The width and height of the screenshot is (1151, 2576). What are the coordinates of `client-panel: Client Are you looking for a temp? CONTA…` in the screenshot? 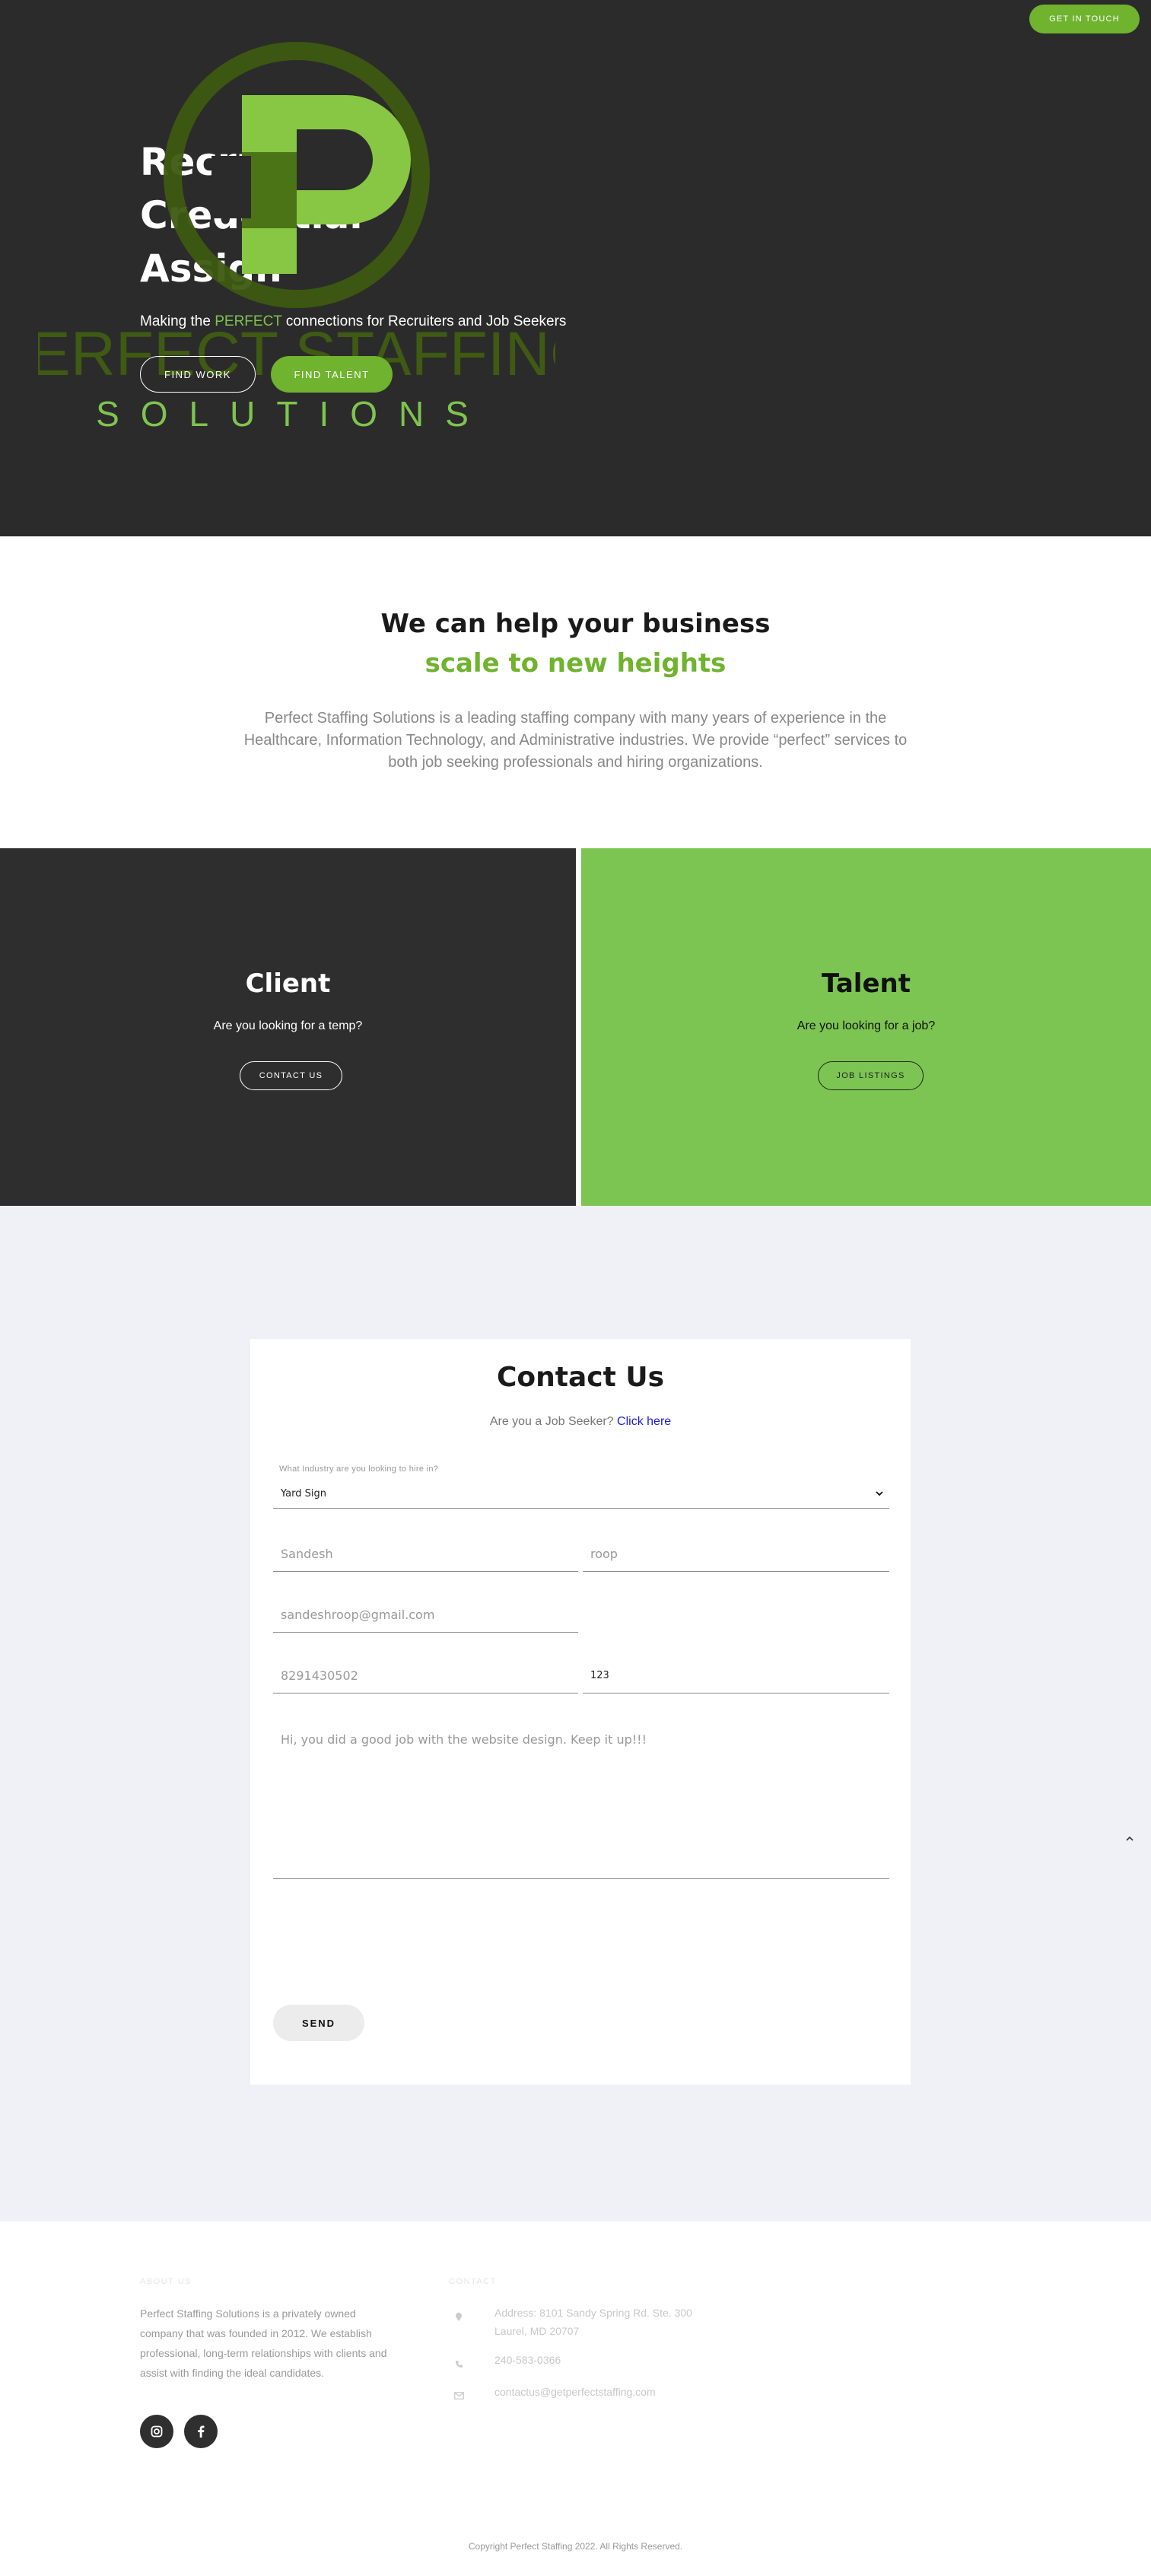 It's located at (288, 1027).